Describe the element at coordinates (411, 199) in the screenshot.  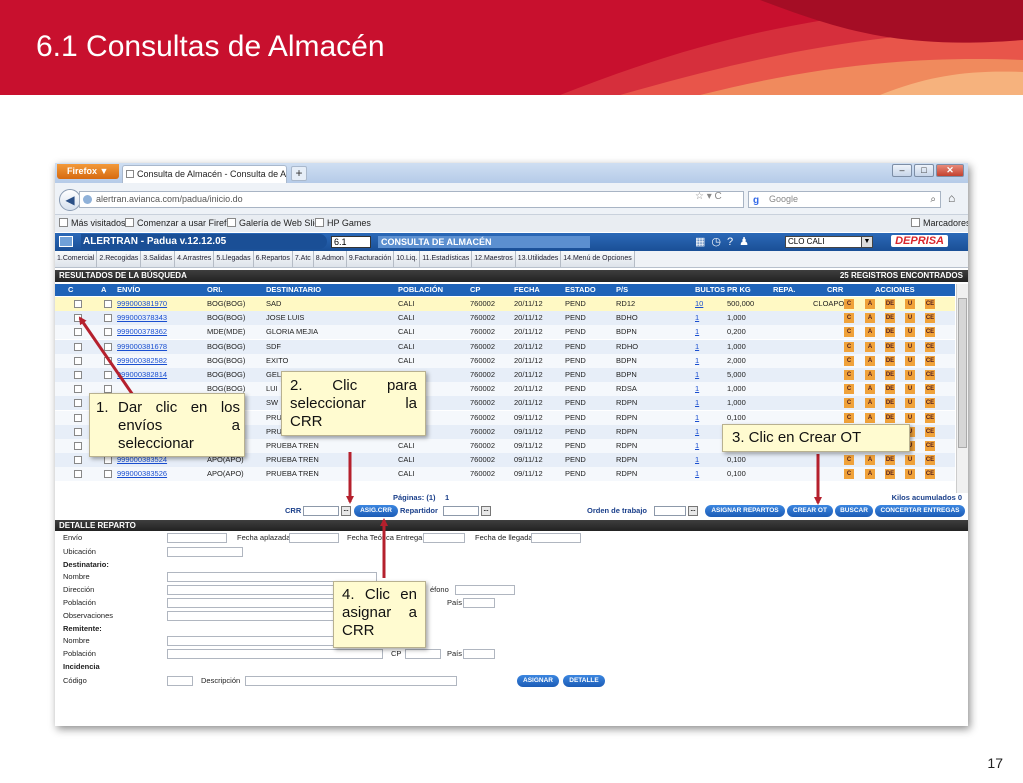
I see `url-bar: alertran.avianca.com/padua/inicio.do` at that location.